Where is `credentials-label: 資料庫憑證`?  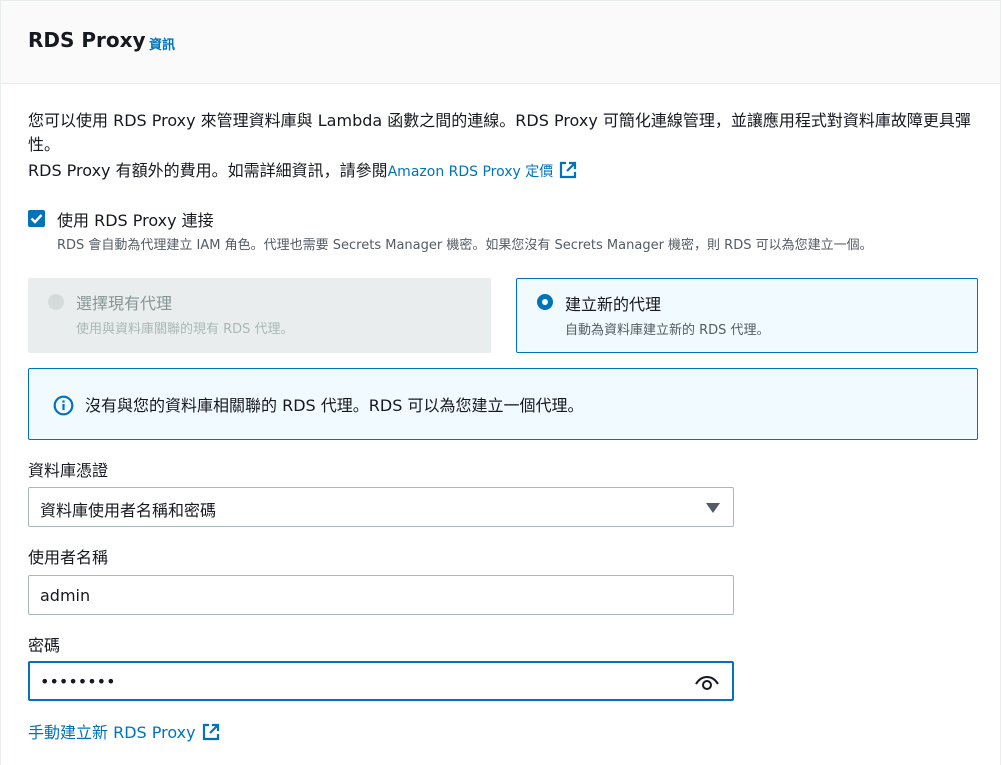 credentials-label: 資料庫憑證 is located at coordinates (68, 470).